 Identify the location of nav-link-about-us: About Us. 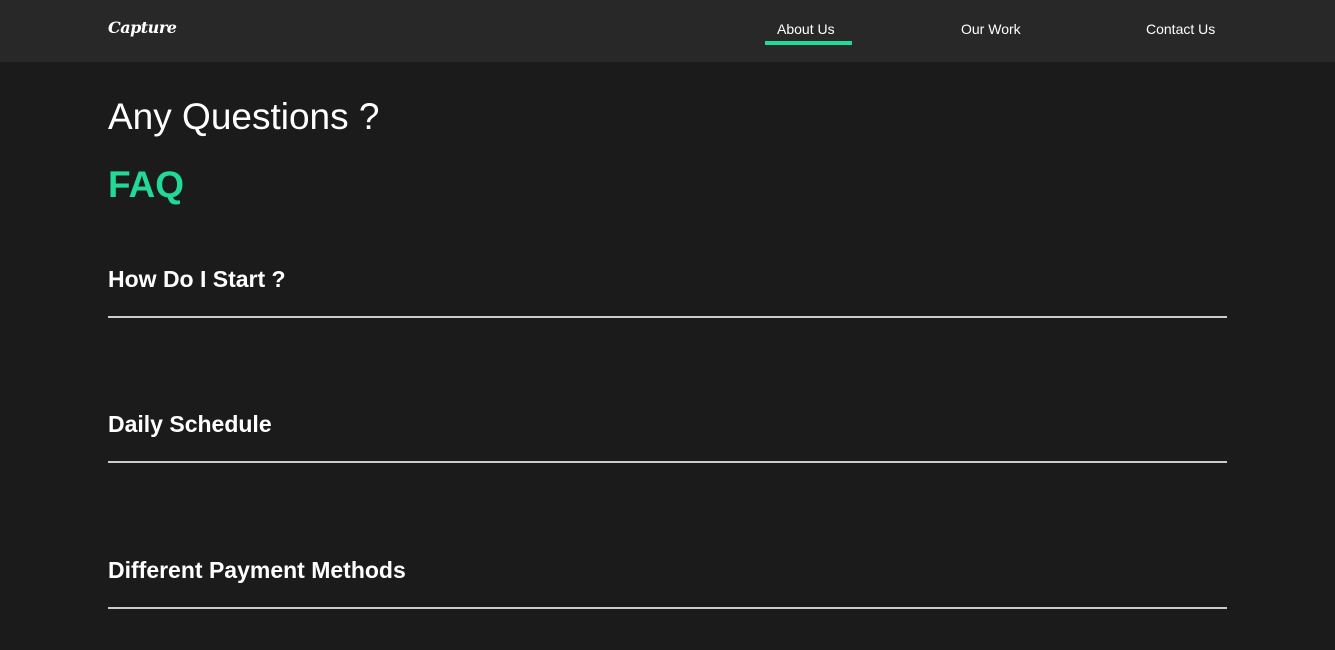
(806, 29).